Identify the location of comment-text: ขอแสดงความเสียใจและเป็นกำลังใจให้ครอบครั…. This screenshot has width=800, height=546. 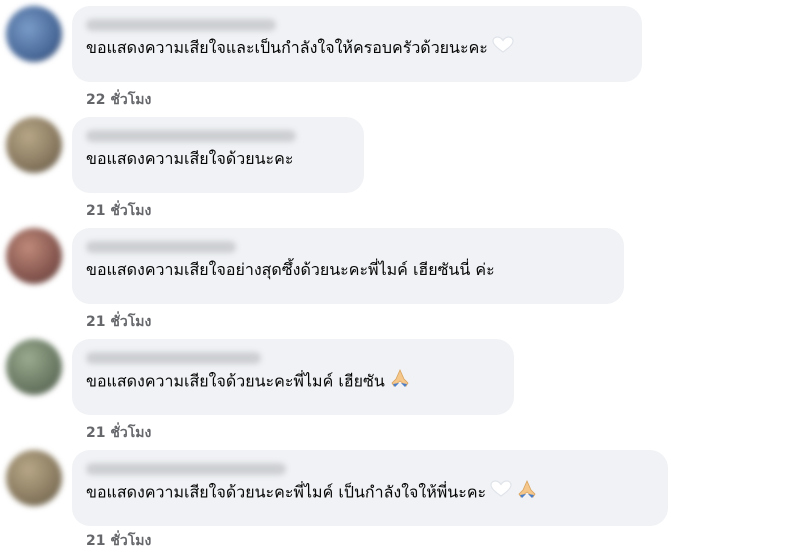
(357, 48).